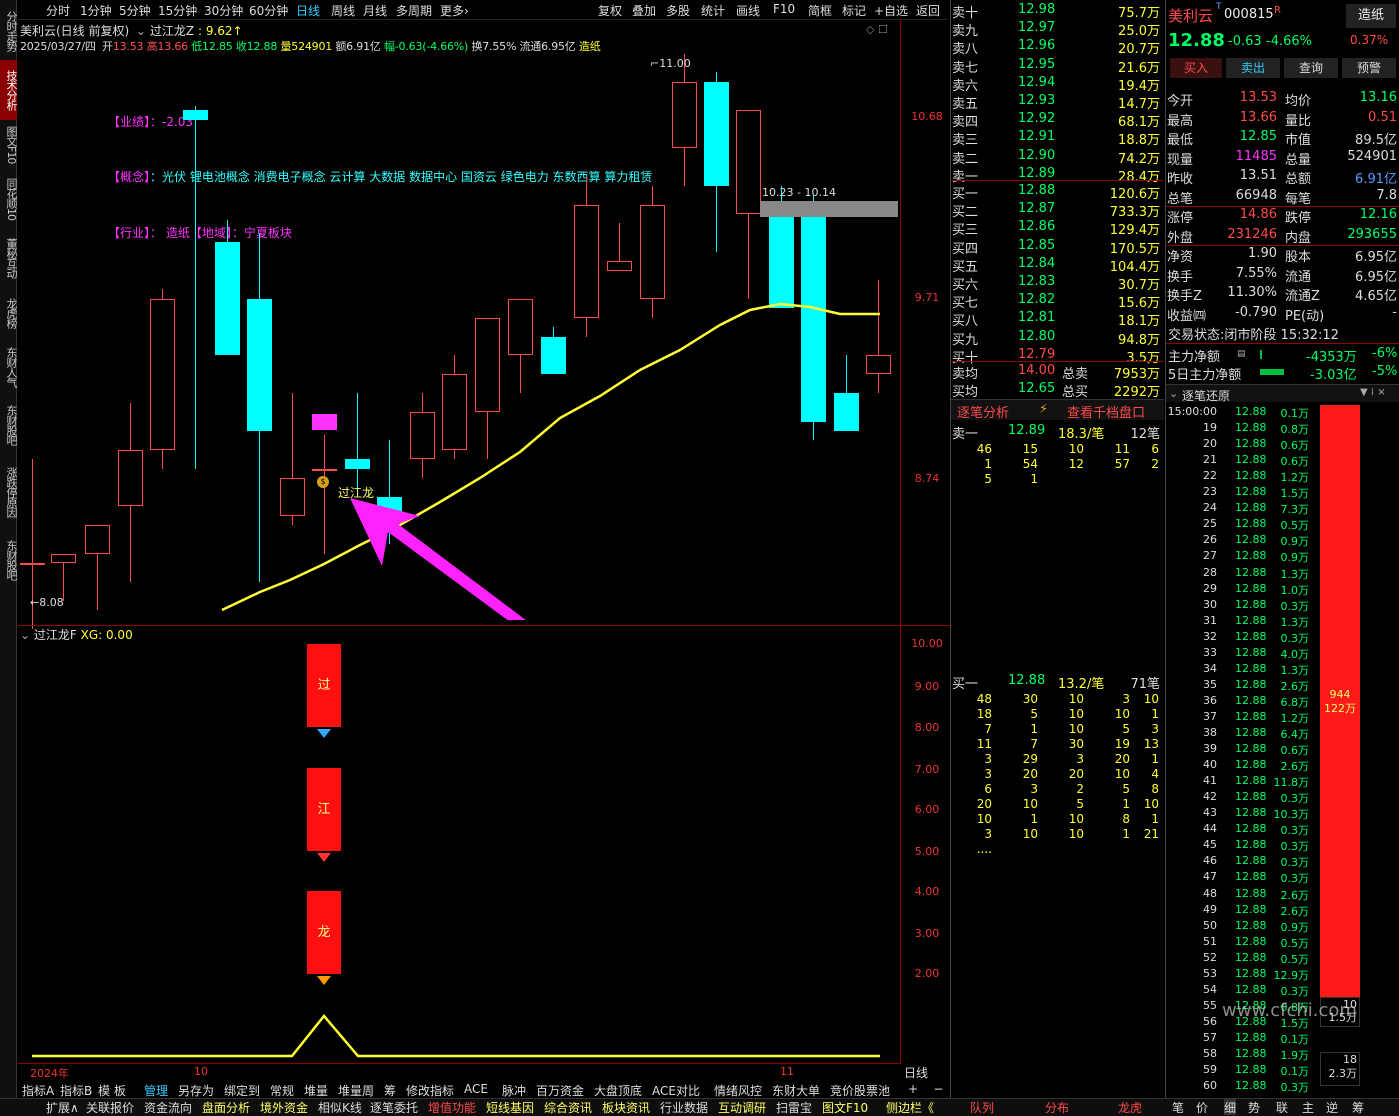 This screenshot has width=1399, height=1116. Describe the element at coordinates (1373, 392) in the screenshot. I see `tick-filter-icons: ▼ ⁞ ⨯` at that location.